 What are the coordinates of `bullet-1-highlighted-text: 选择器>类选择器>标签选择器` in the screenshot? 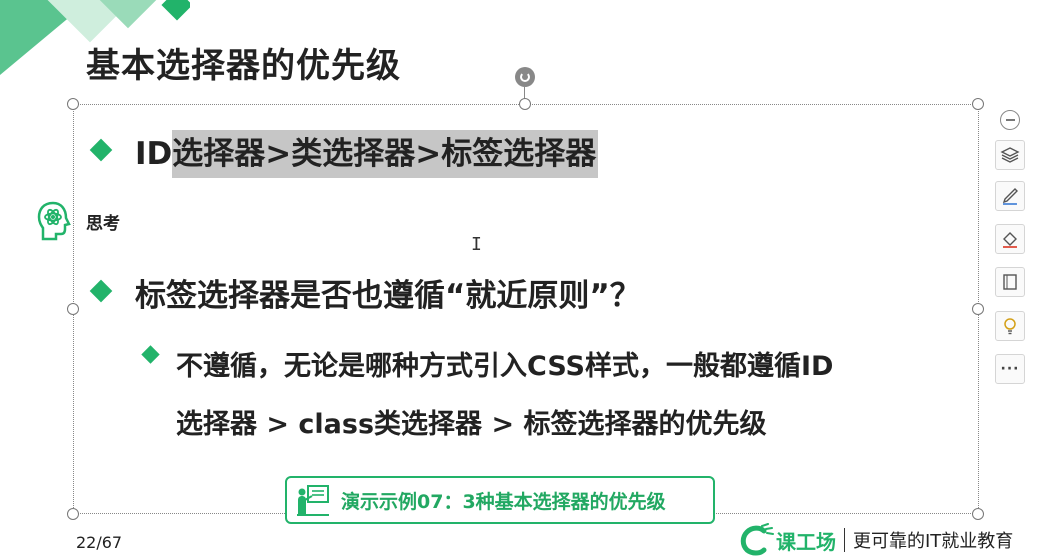 It's located at (385, 154).